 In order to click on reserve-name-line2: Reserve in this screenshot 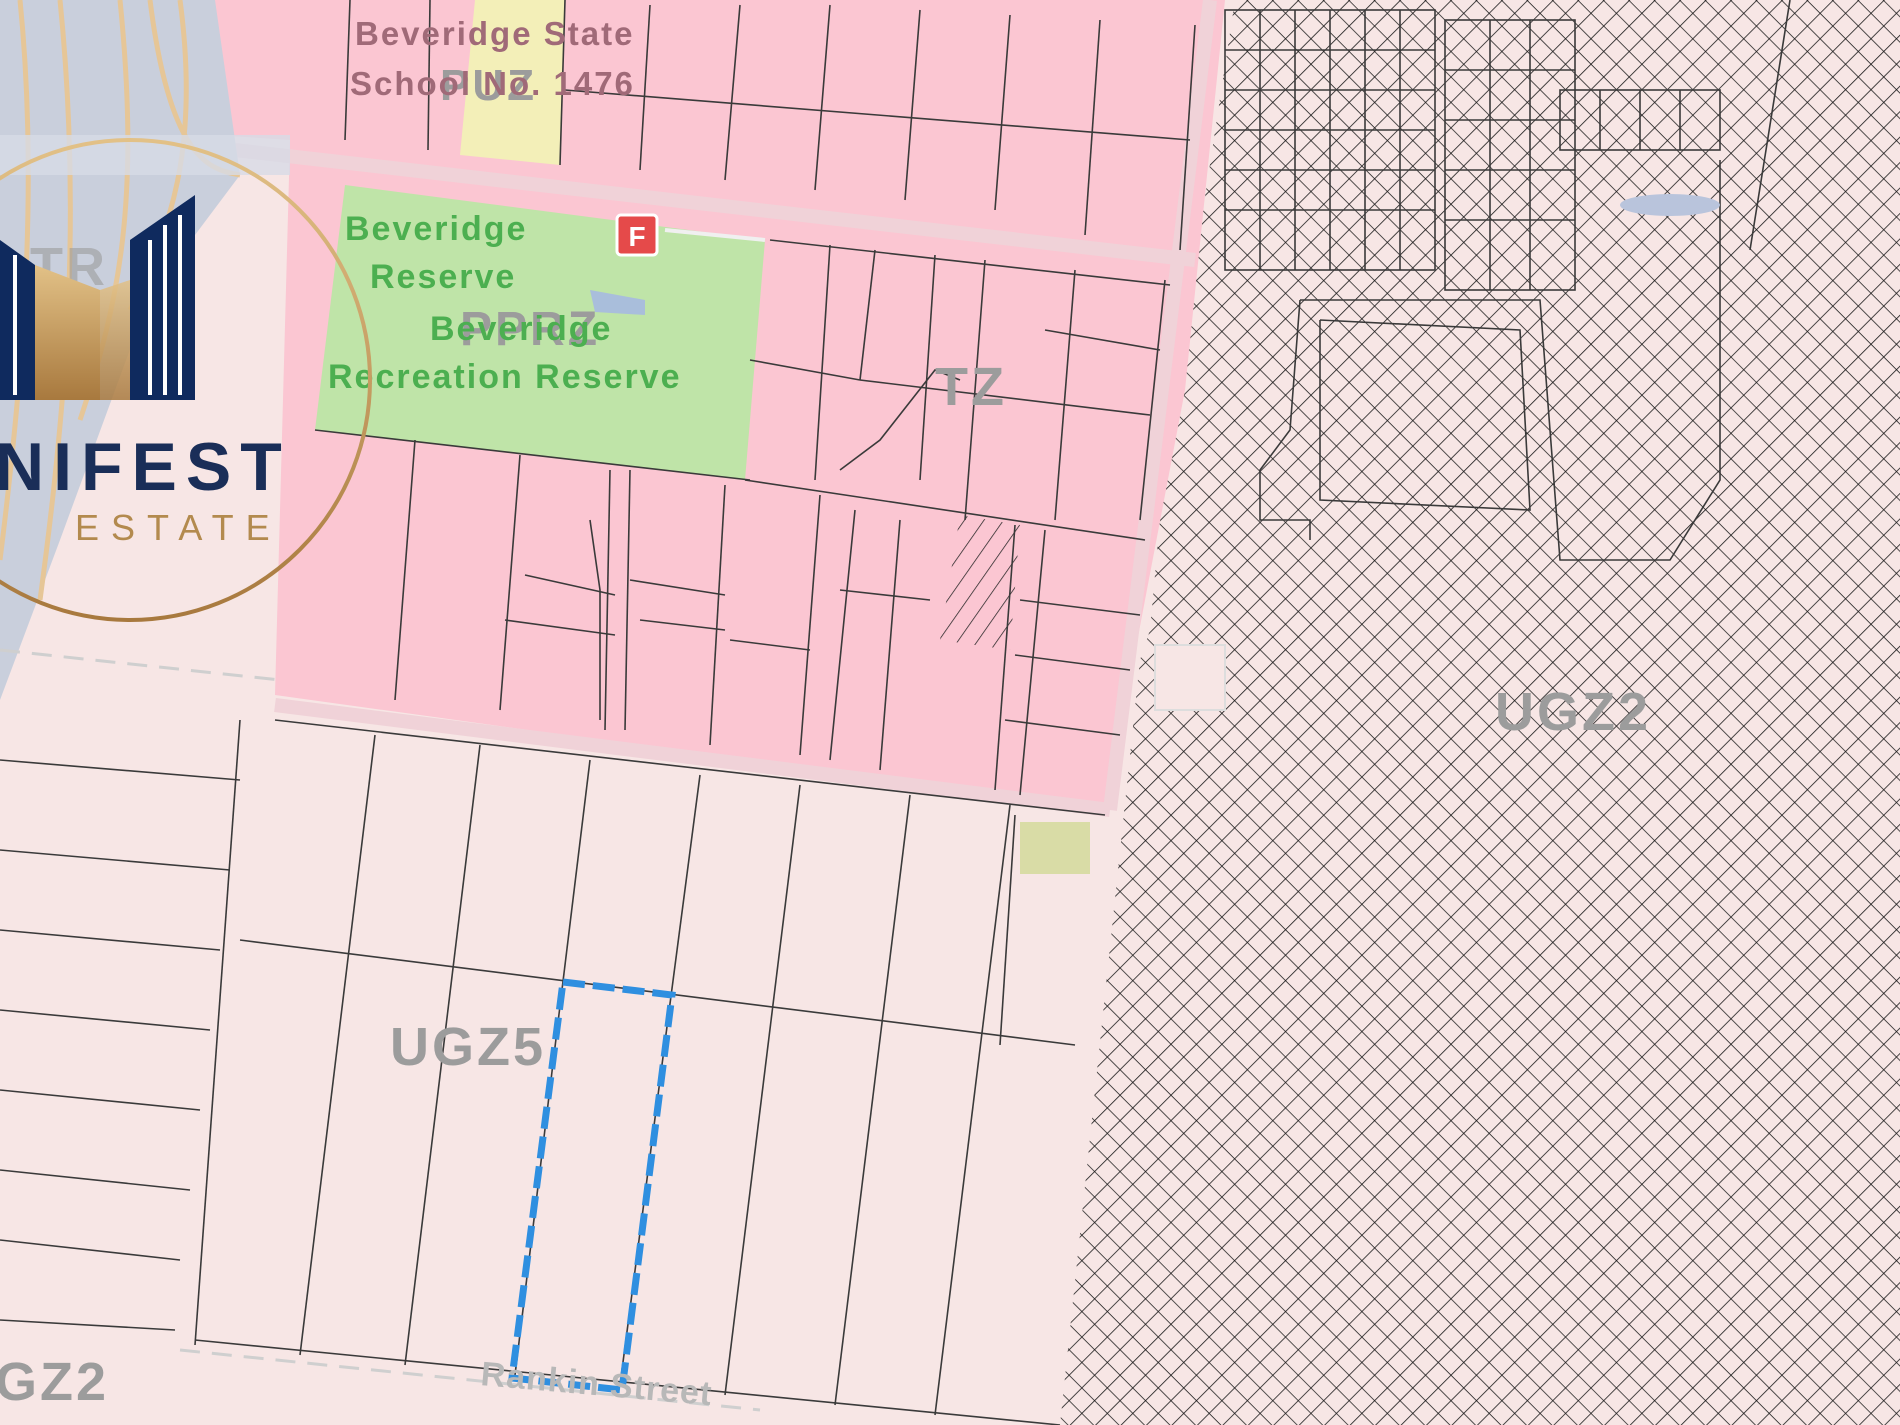, I will do `click(443, 277)`.